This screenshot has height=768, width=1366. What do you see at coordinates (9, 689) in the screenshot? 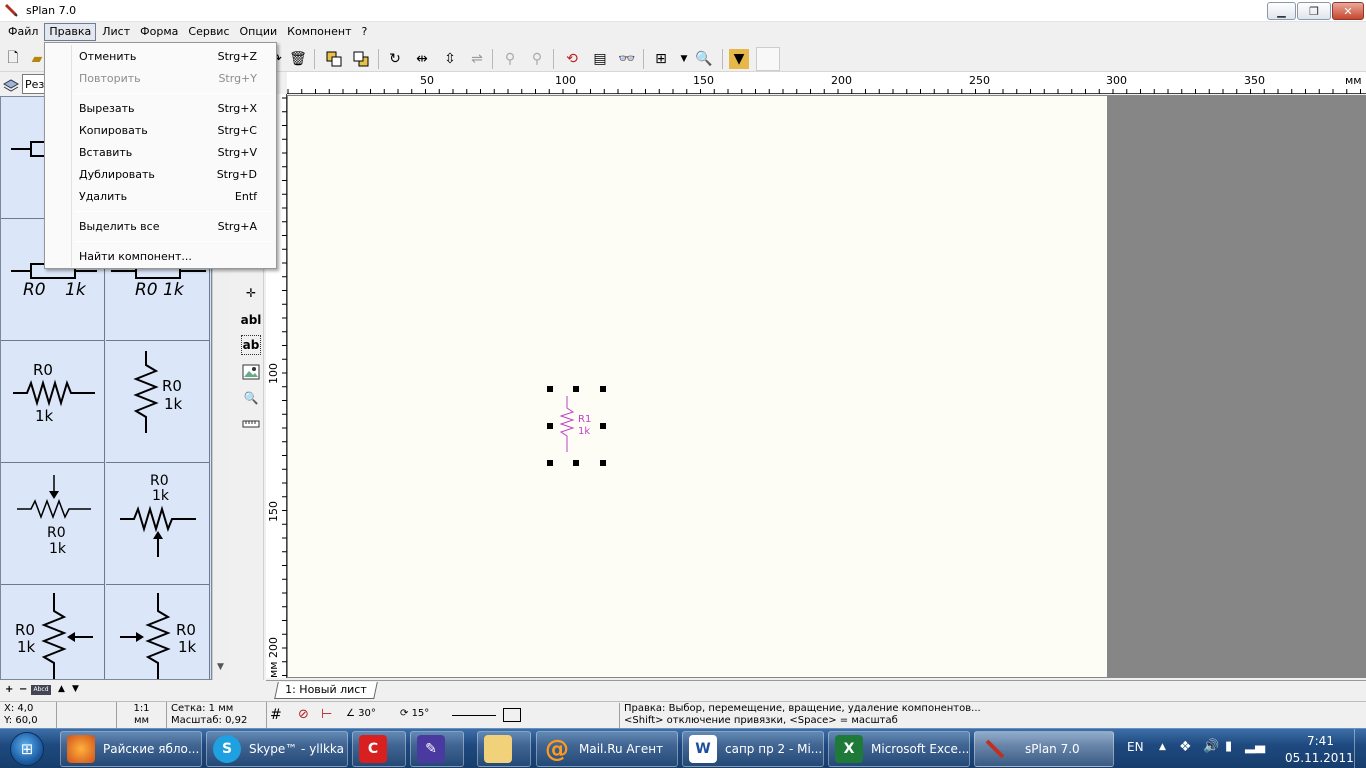
I see `add-icon: +` at bounding box center [9, 689].